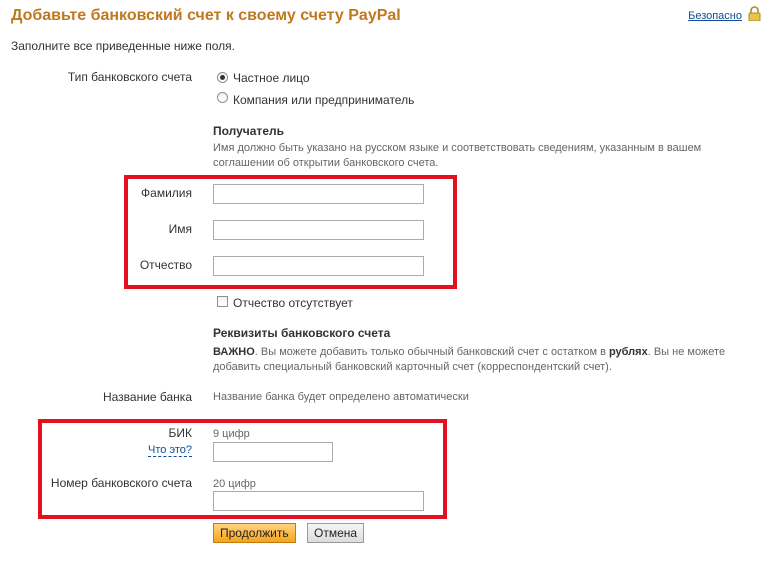  I want to click on account-number-hint: 20 цифр, so click(234, 484).